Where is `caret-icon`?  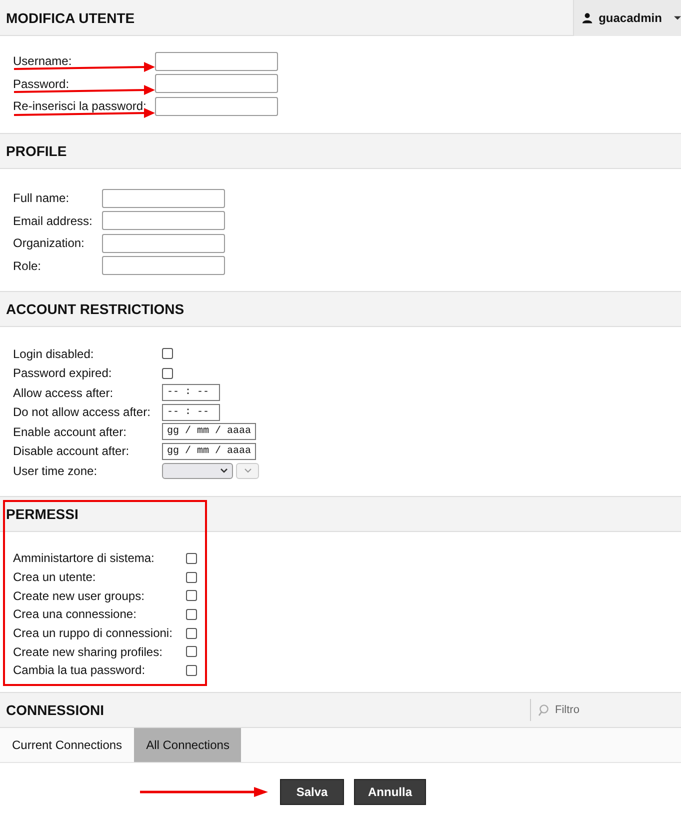 caret-icon is located at coordinates (677, 18).